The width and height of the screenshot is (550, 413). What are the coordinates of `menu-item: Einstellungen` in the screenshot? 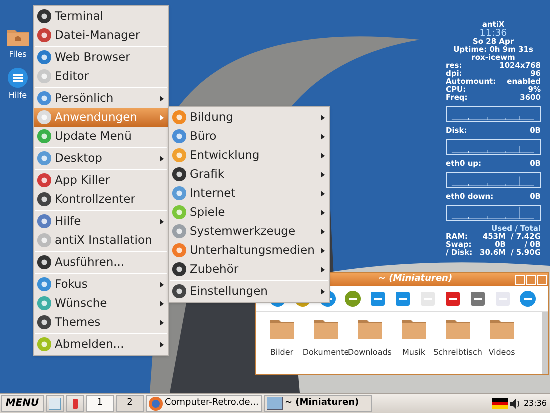 It's located at (249, 291).